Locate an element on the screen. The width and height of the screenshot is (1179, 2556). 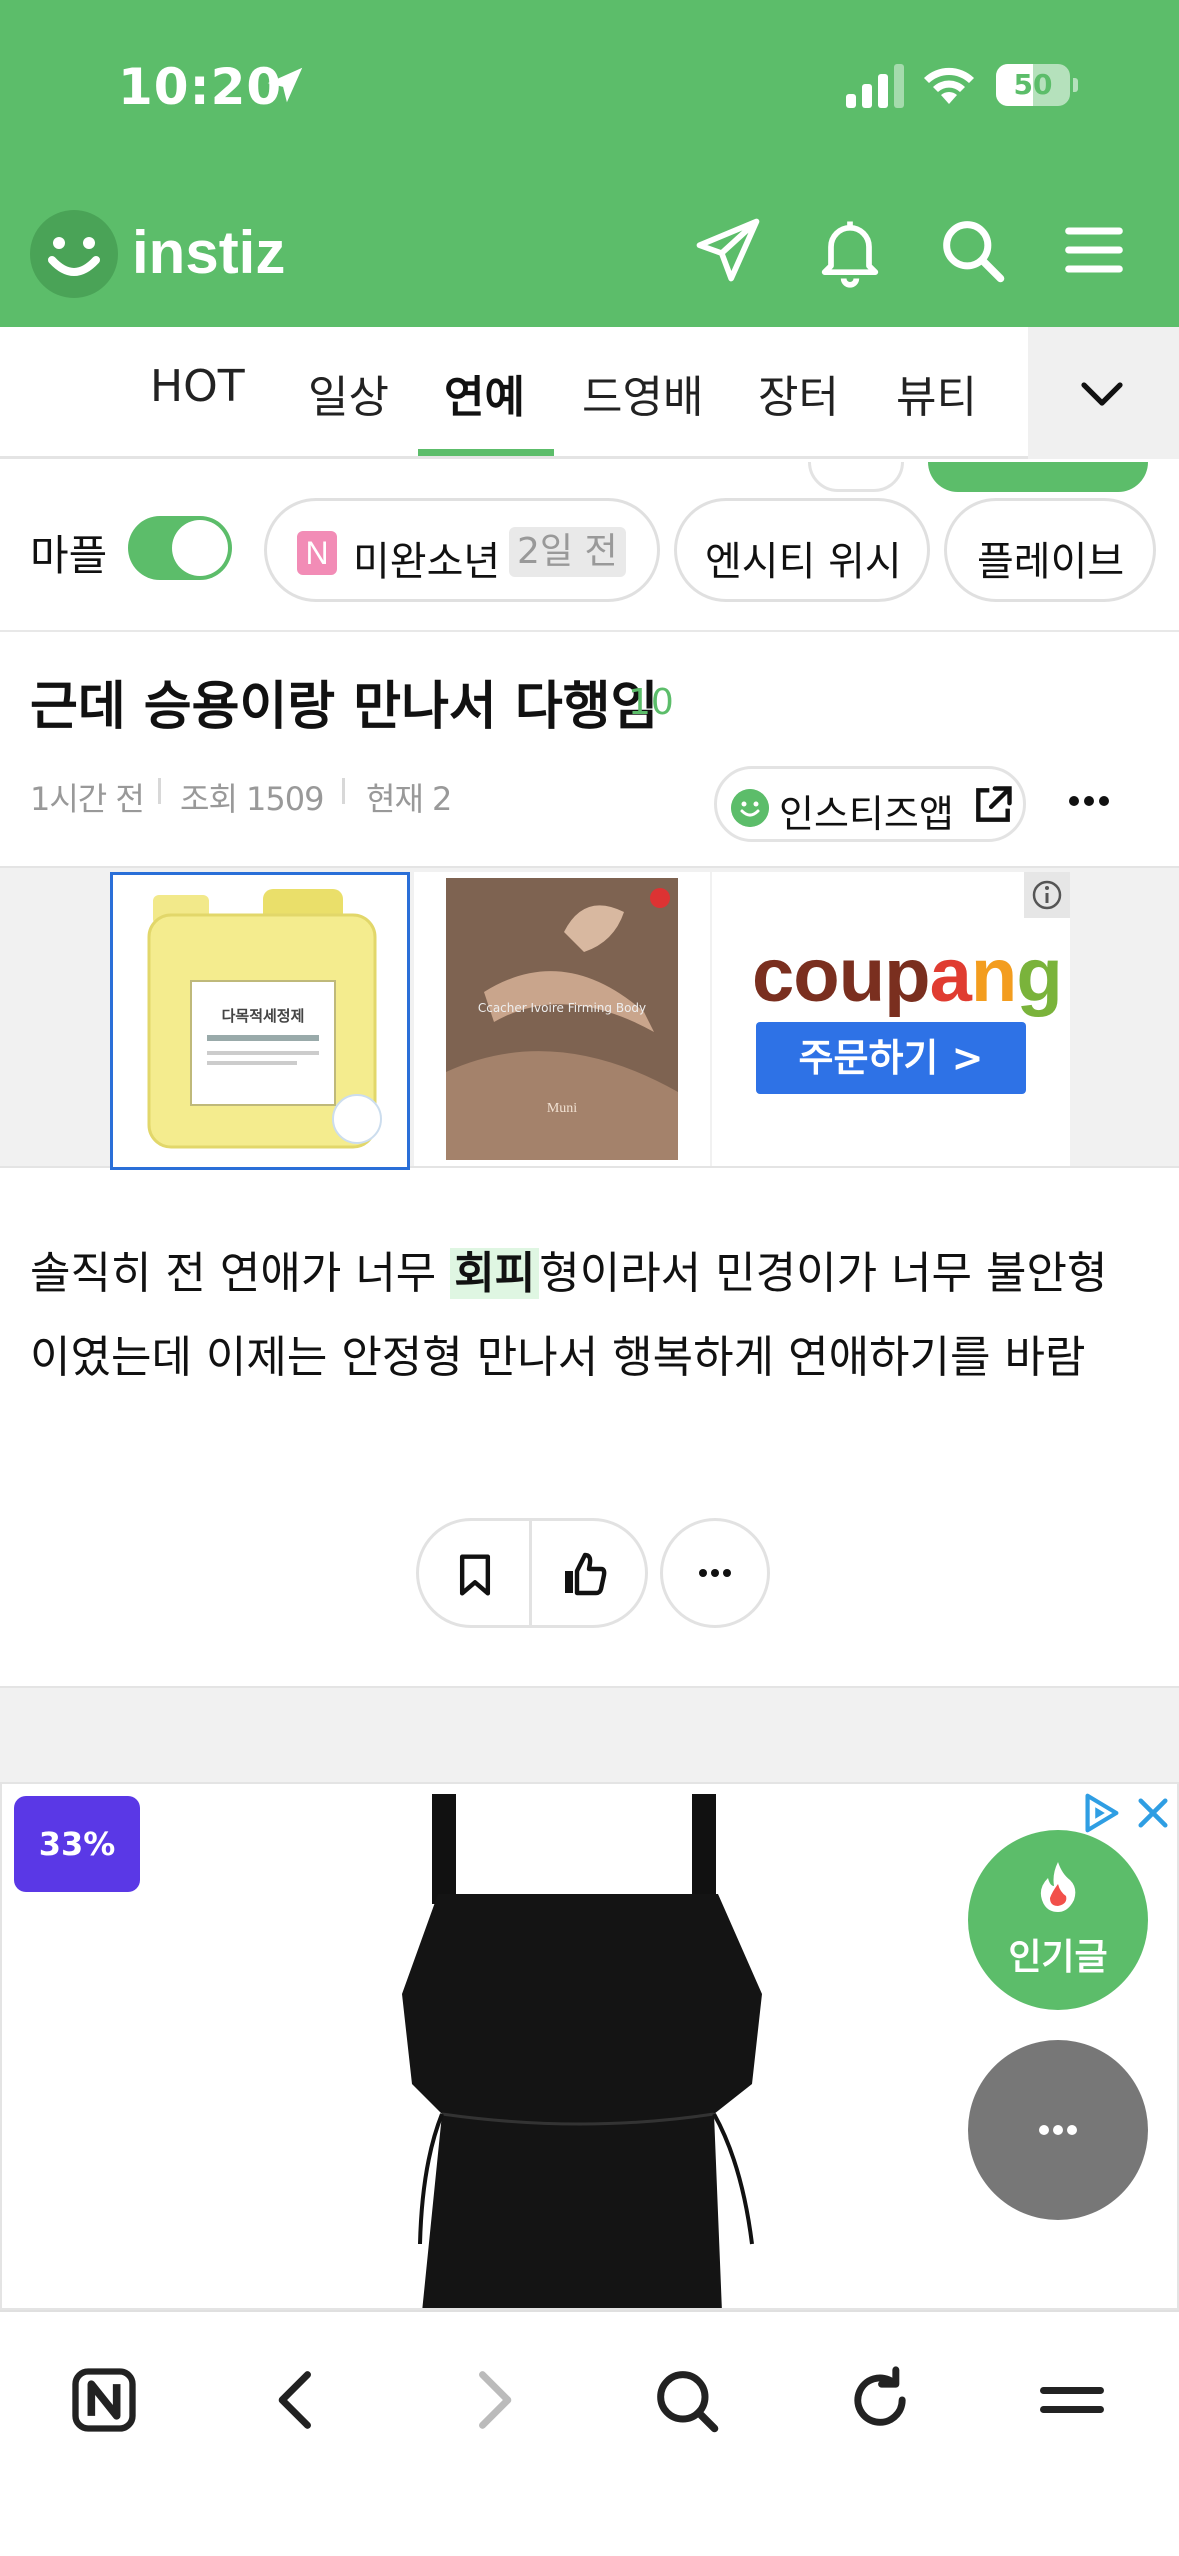
ad-choices-icon is located at coordinates (1101, 1813).